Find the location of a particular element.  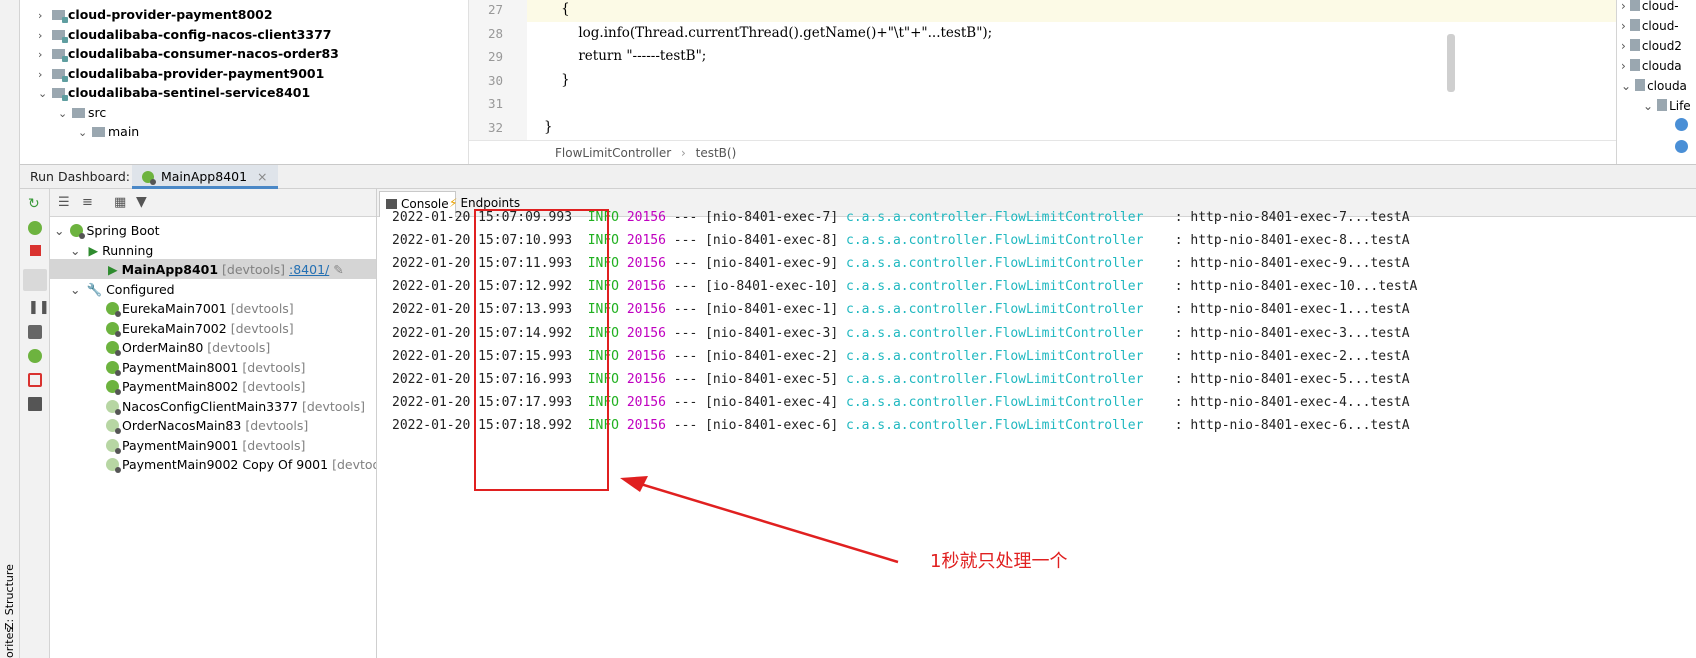

maven-item-label: Life is located at coordinates (1680, 106).